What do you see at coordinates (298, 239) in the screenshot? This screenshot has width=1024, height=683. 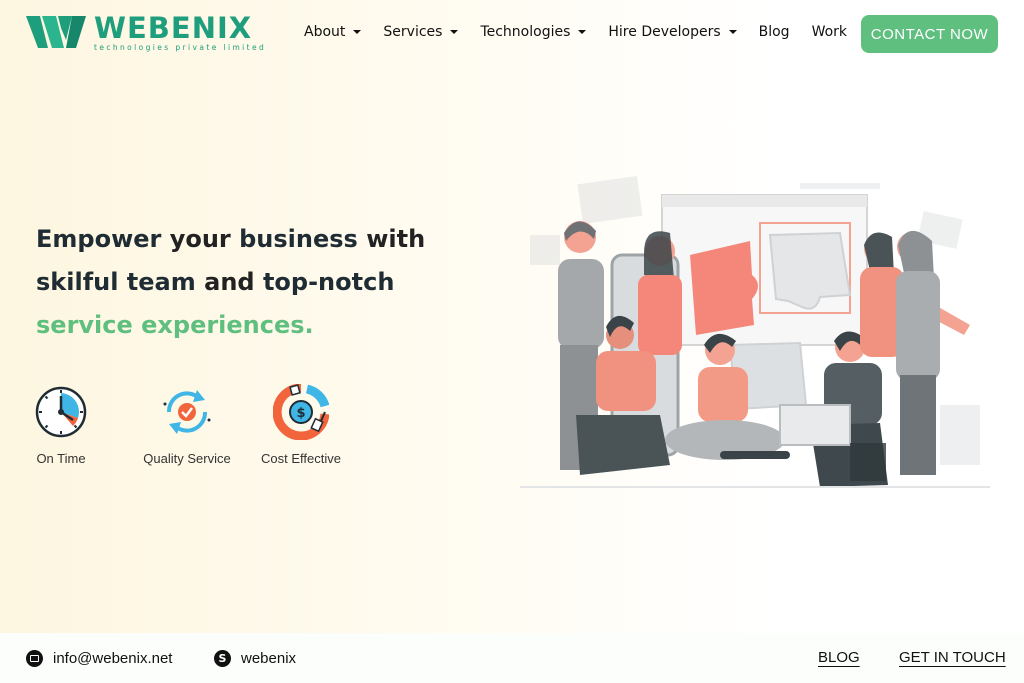 I see `hero-word-business: business` at bounding box center [298, 239].